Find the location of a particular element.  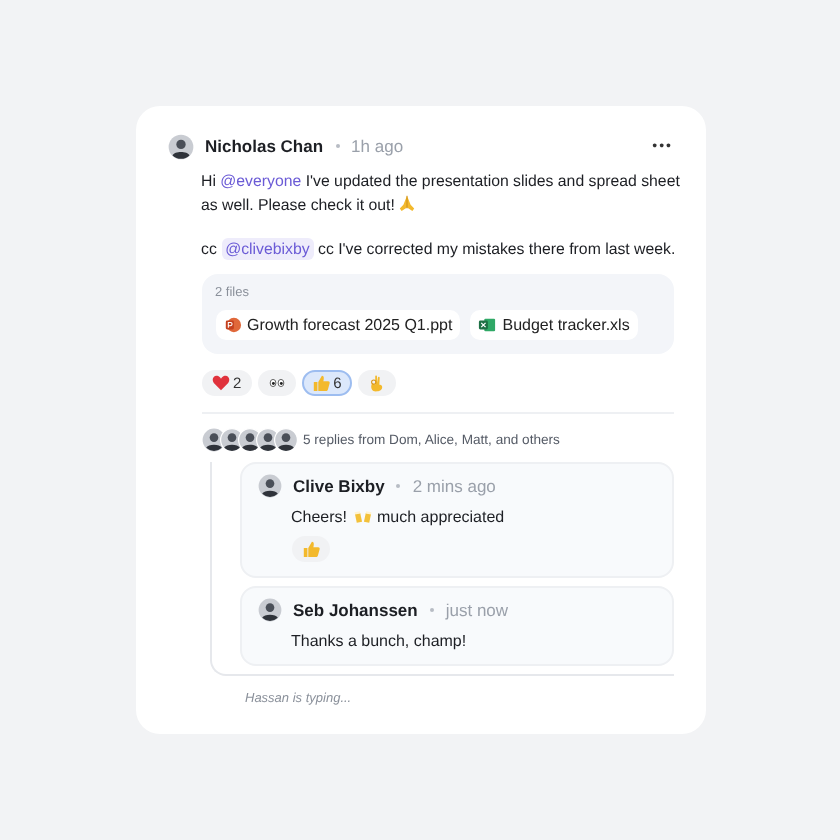

eyes-icon is located at coordinates (276, 383).